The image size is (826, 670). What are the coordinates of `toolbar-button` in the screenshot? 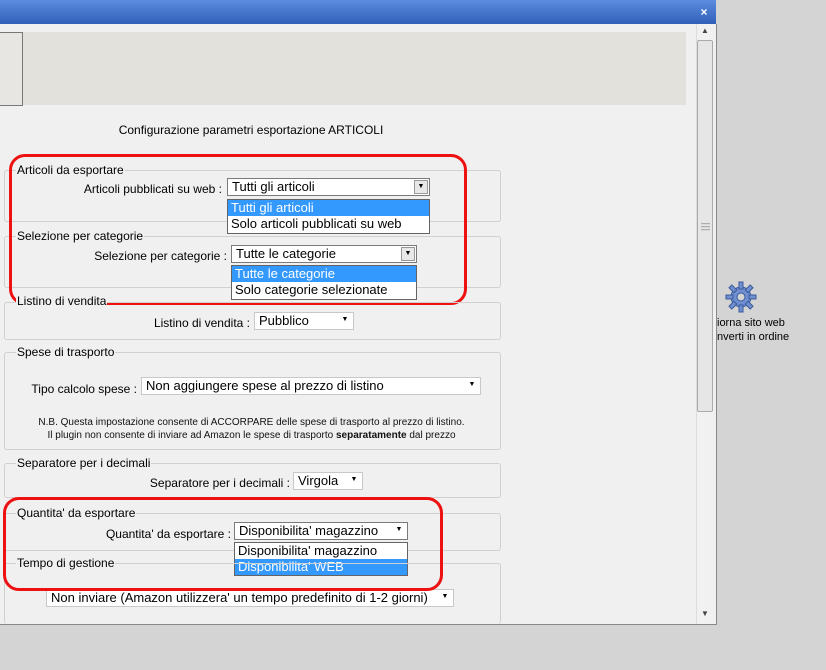 It's located at (11, 69).